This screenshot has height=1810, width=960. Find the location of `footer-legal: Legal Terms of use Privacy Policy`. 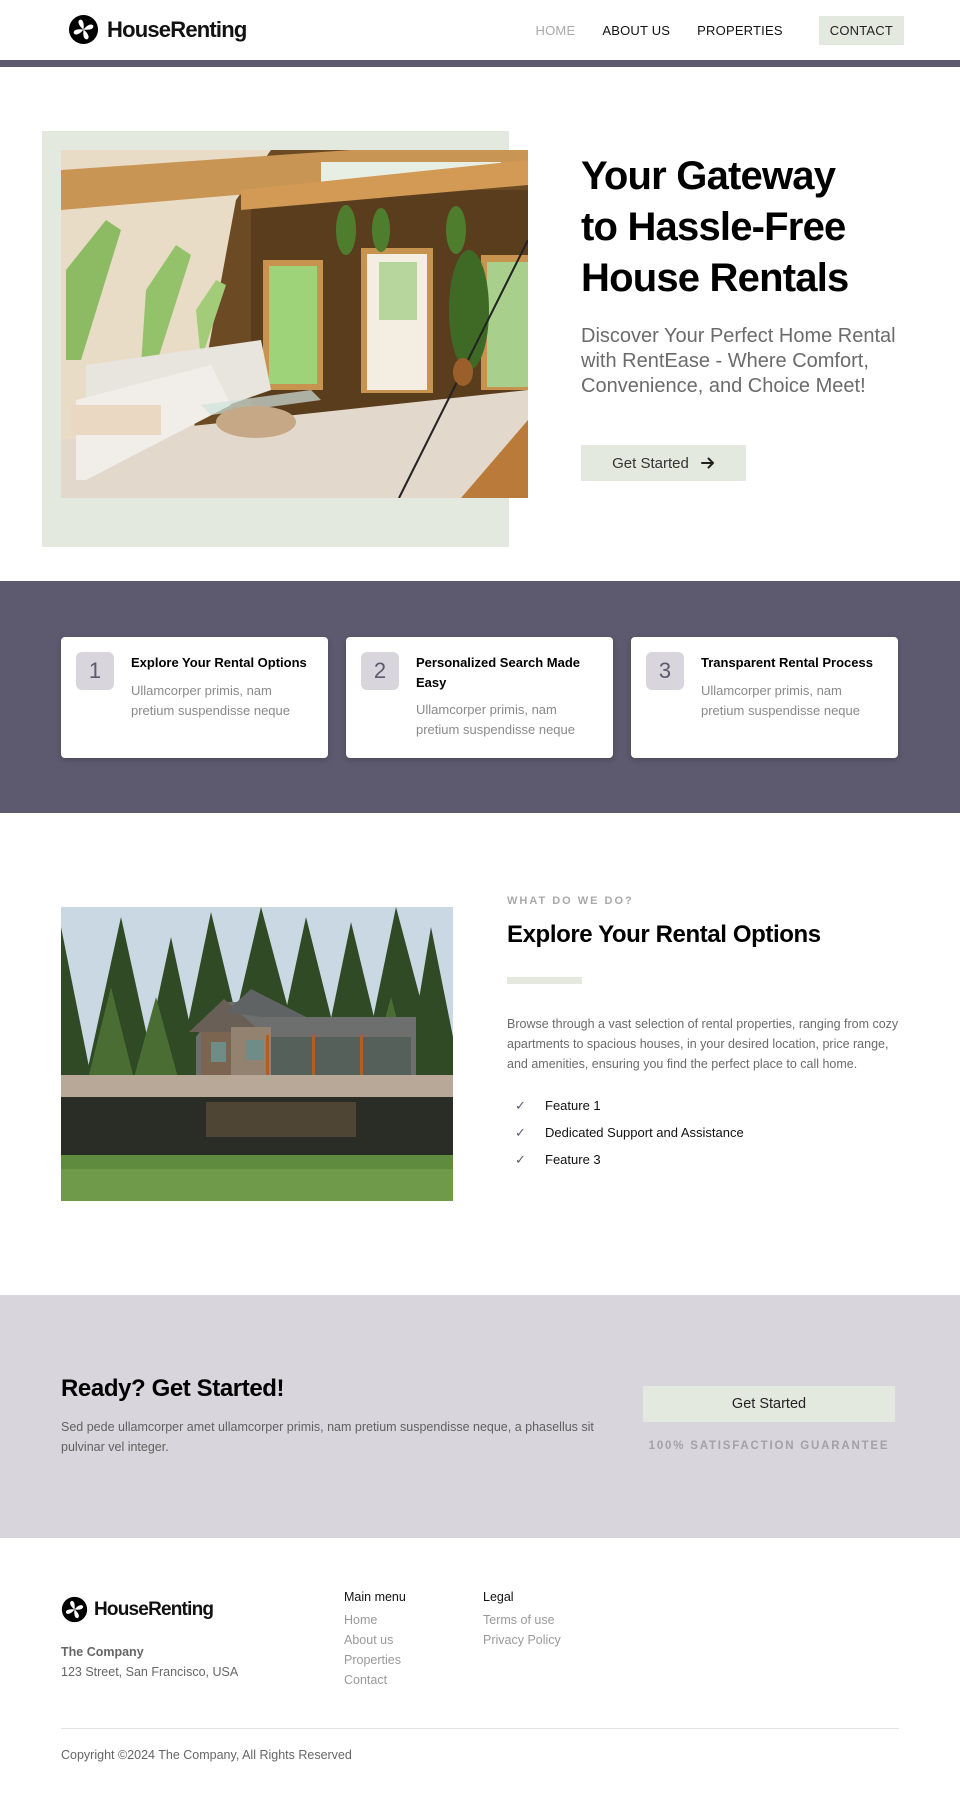

footer-legal: Legal Terms of use Privacy Policy is located at coordinates (522, 1619).